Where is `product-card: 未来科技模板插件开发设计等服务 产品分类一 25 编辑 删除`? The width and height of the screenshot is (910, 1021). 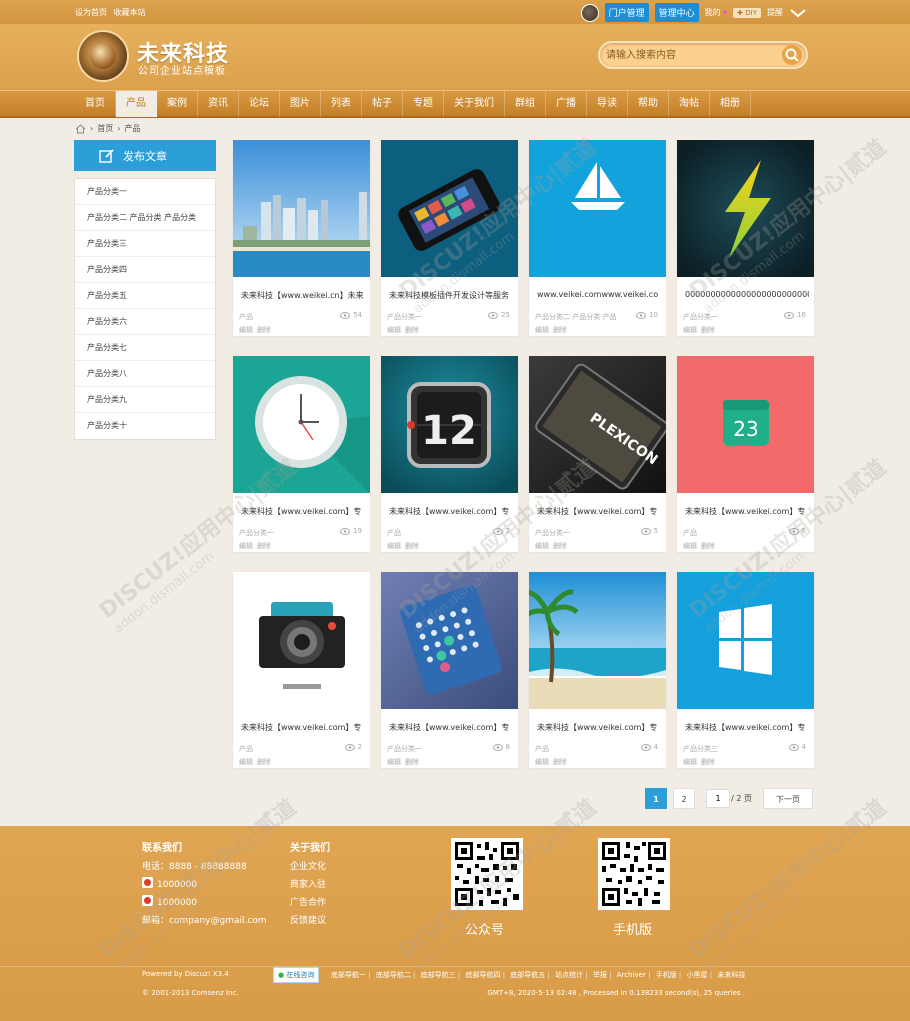 product-card: 未来科技模板插件开发设计等服务 产品分类一 25 编辑 删除 is located at coordinates (449, 238).